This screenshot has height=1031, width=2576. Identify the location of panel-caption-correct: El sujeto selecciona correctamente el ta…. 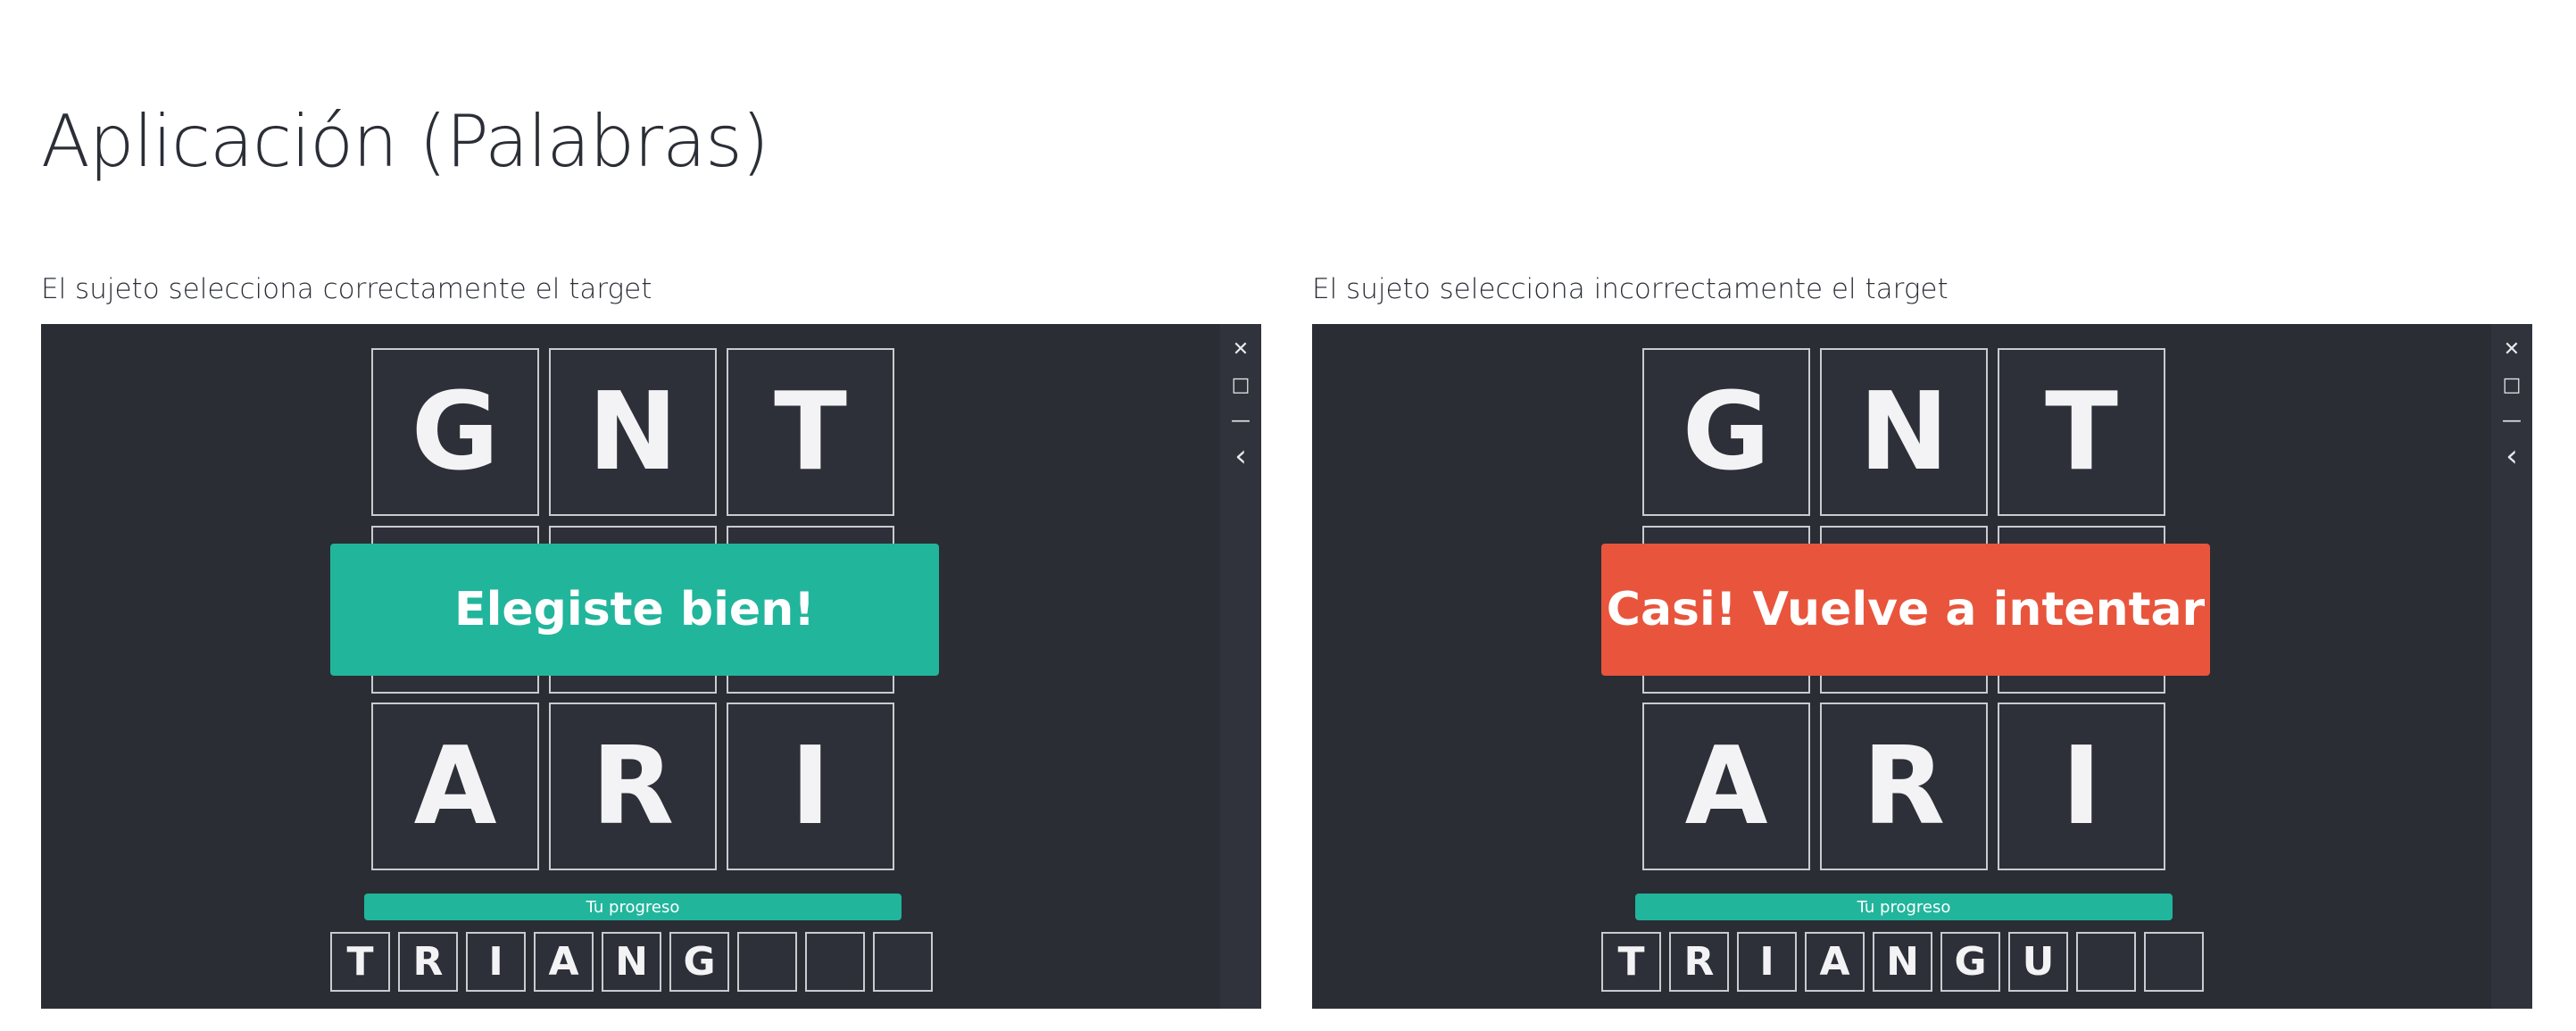
(347, 289).